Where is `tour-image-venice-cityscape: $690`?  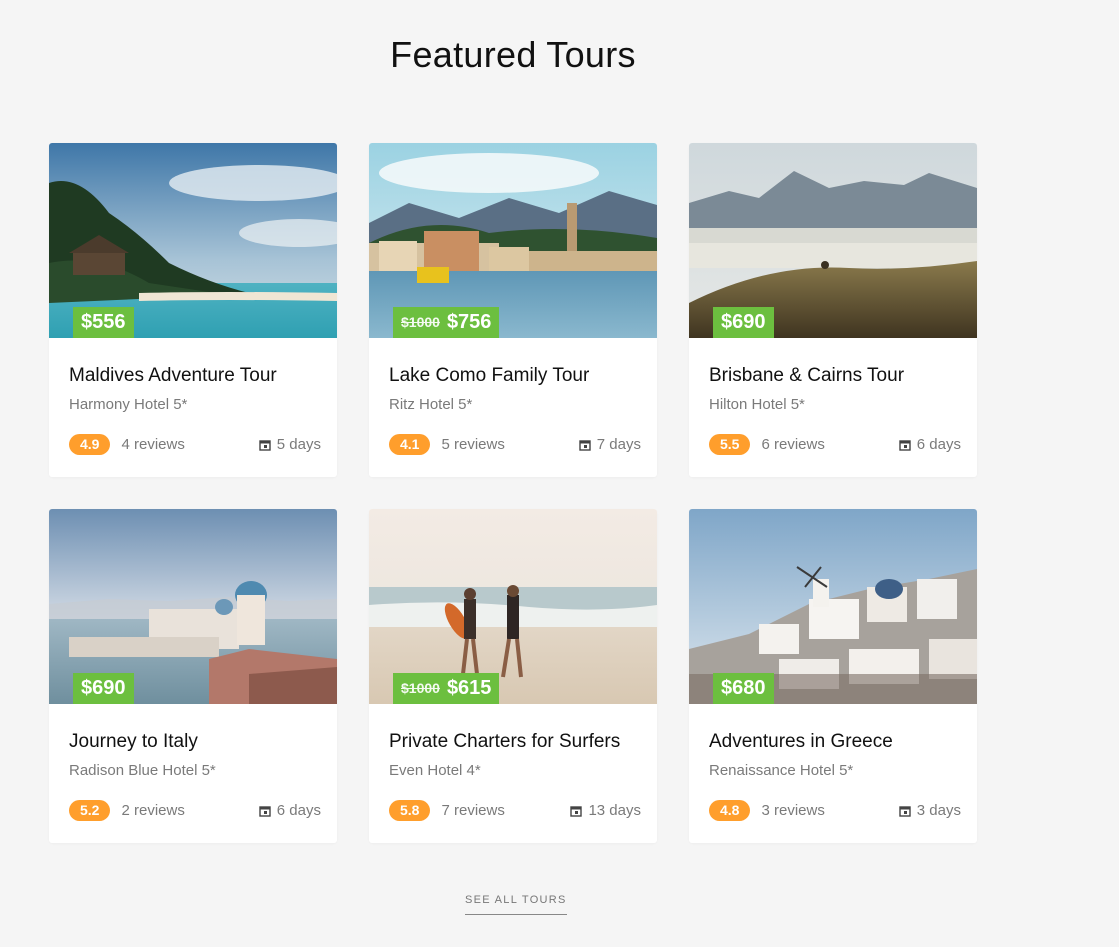
tour-image-venice-cityscape: $690 is located at coordinates (193, 606).